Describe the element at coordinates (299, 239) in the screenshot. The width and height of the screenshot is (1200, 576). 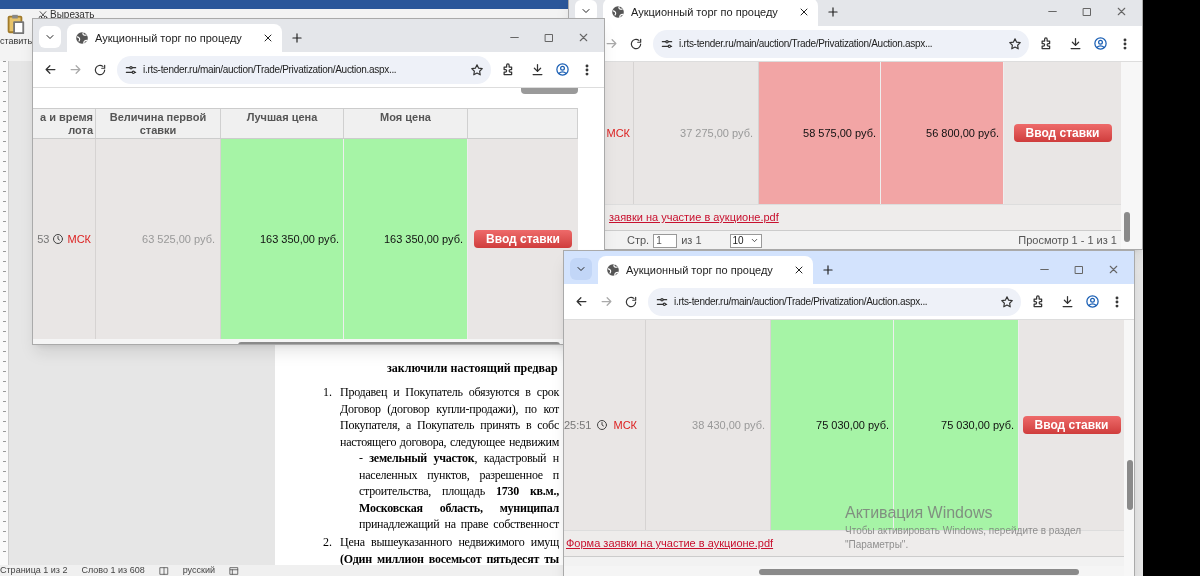
I see `best-price-text: 163 350,00 руб.` at that location.